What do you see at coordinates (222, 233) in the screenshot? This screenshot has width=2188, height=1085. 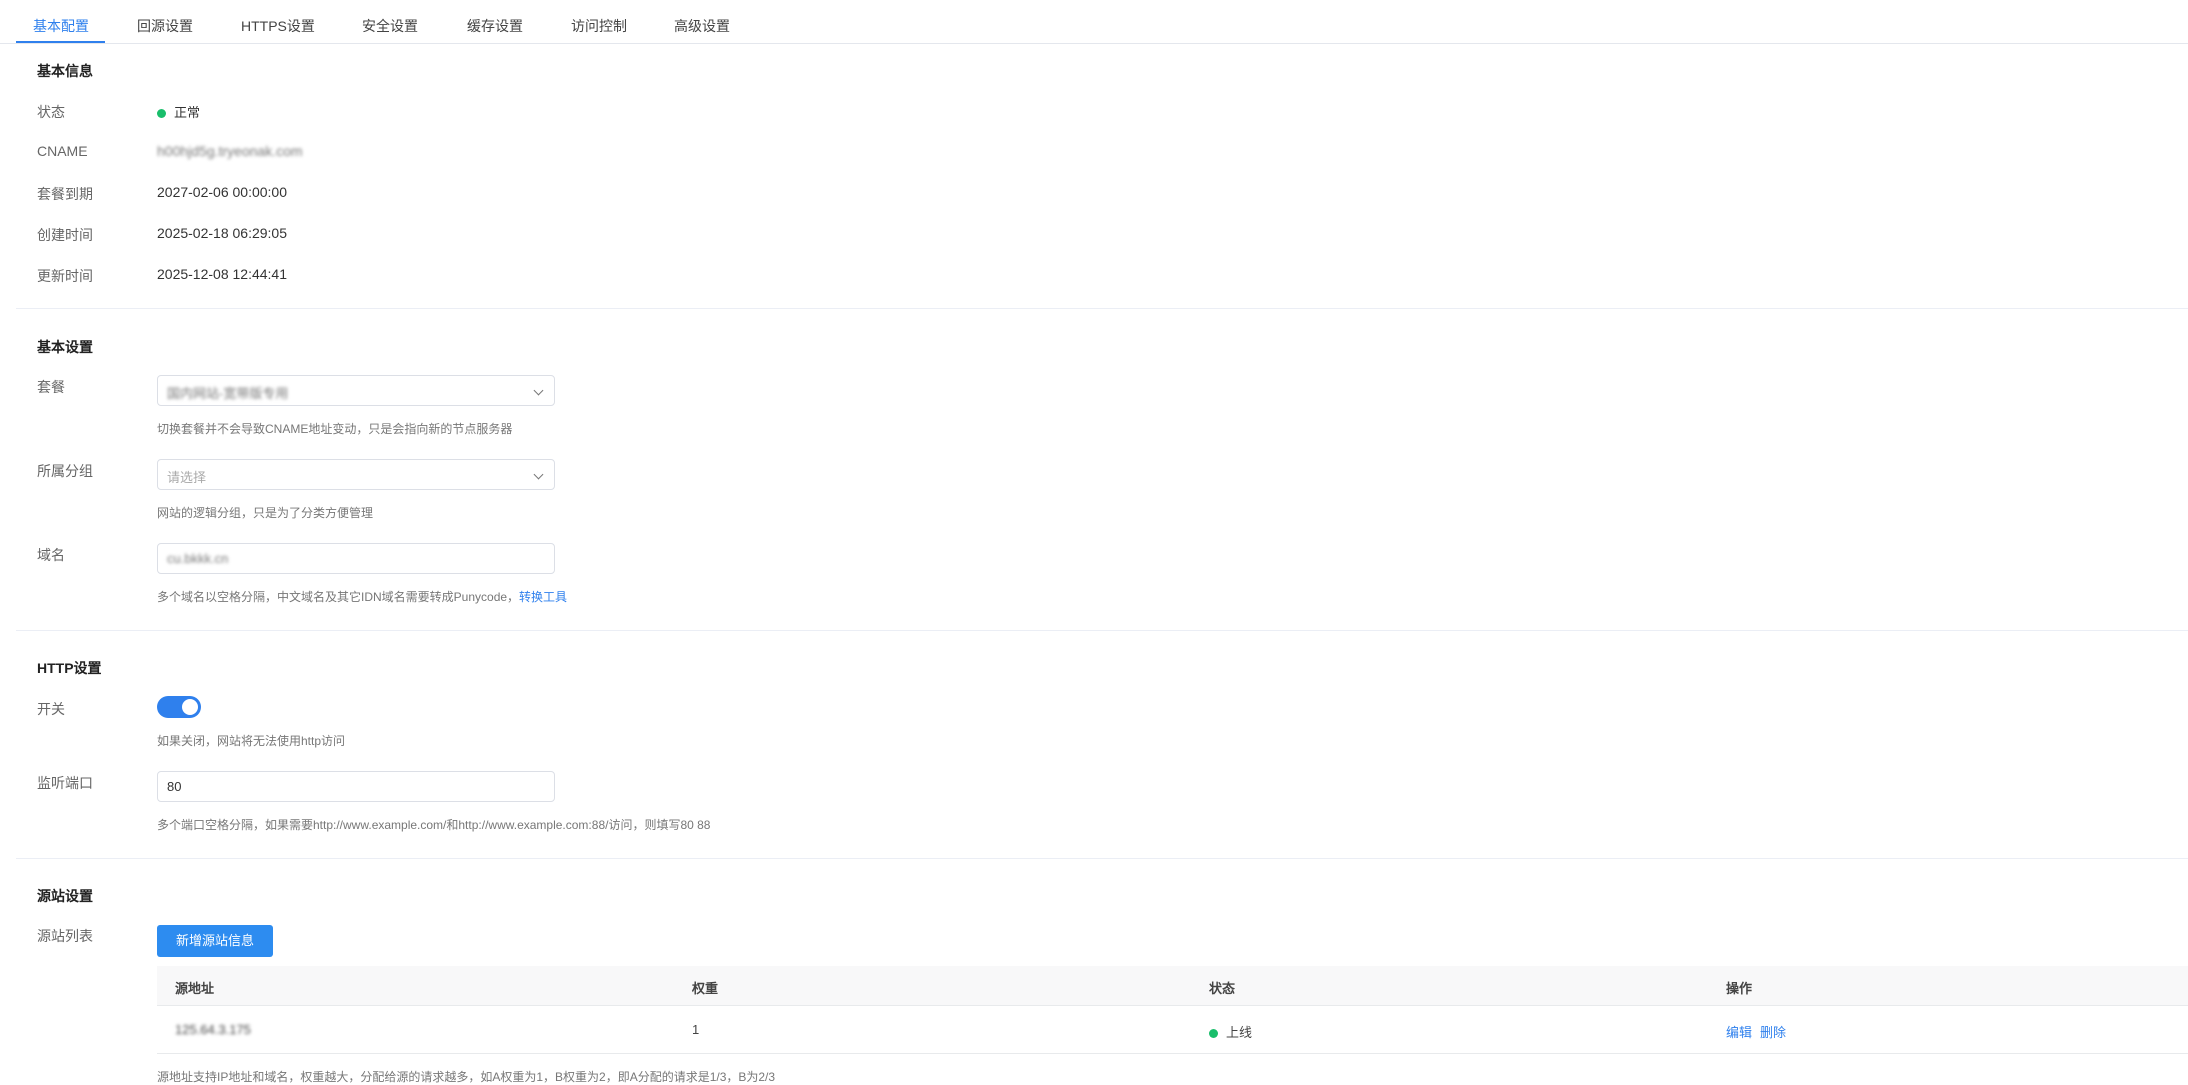 I see `created-value: 2025-02-18 06:29:05` at bounding box center [222, 233].